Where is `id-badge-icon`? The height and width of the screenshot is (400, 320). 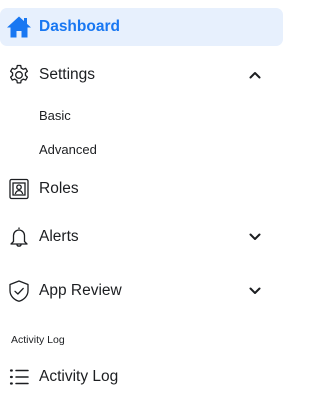
id-badge-icon is located at coordinates (19, 189).